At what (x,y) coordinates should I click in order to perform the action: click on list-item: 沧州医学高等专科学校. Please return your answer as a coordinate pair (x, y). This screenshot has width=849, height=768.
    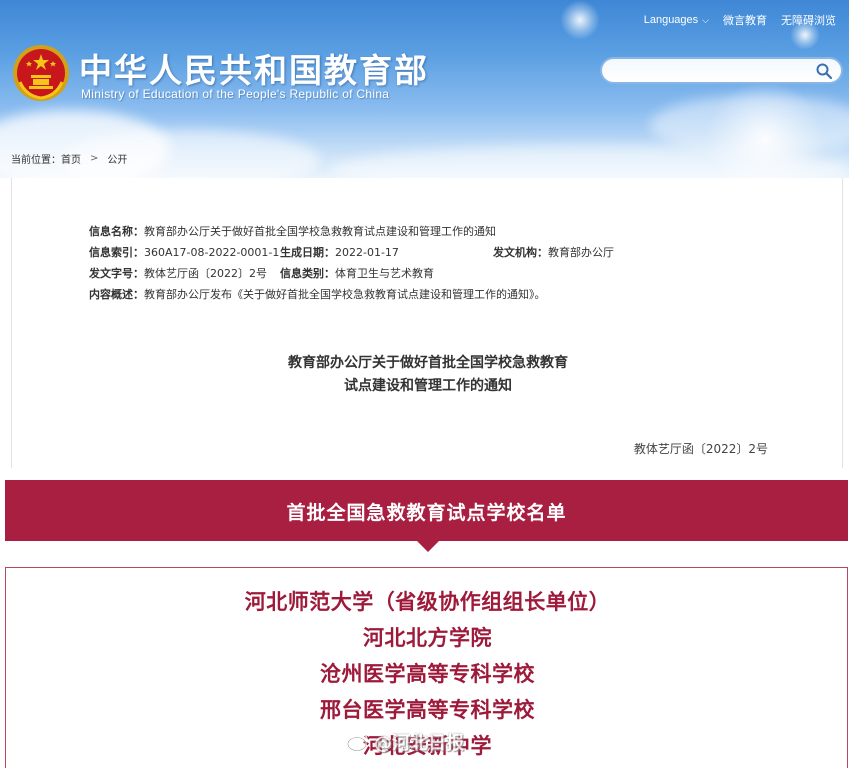
    Looking at the image, I should click on (427, 674).